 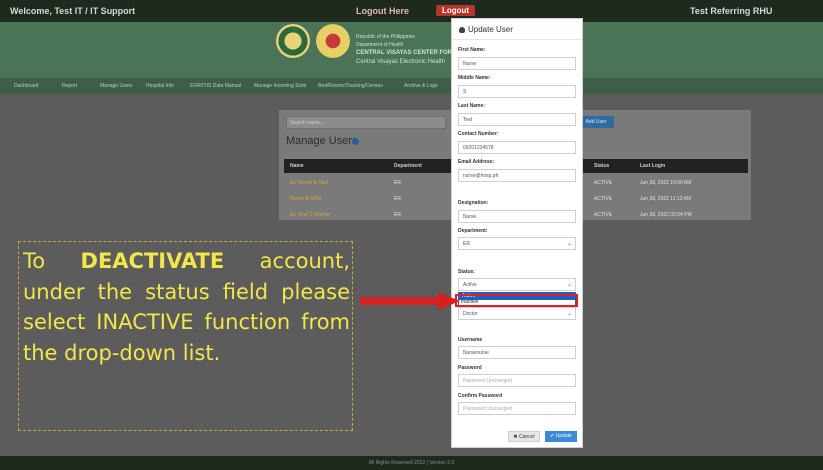 What do you see at coordinates (297, 166) in the screenshot?
I see `column-header-name: Name` at bounding box center [297, 166].